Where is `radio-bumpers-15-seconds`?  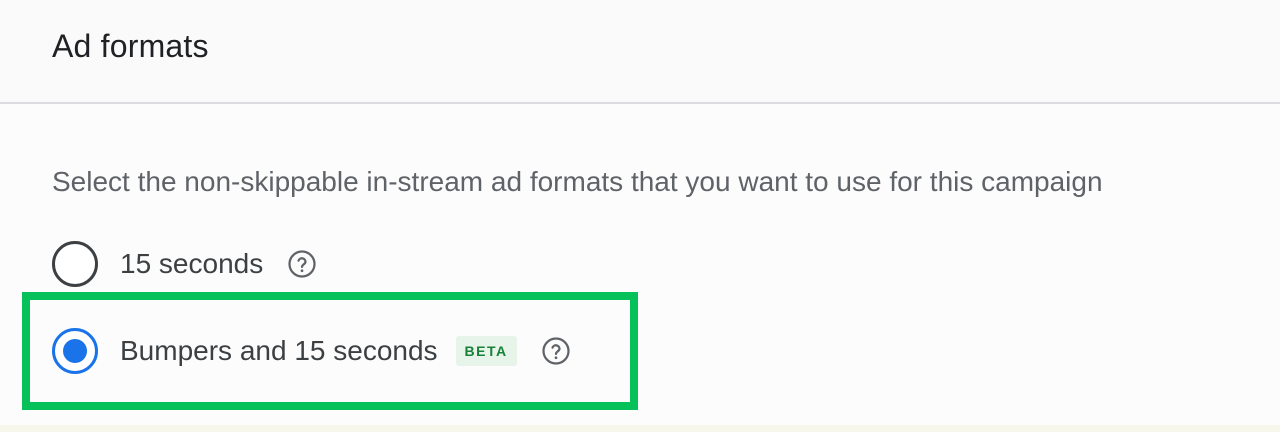
radio-bumpers-15-seconds is located at coordinates (75, 351).